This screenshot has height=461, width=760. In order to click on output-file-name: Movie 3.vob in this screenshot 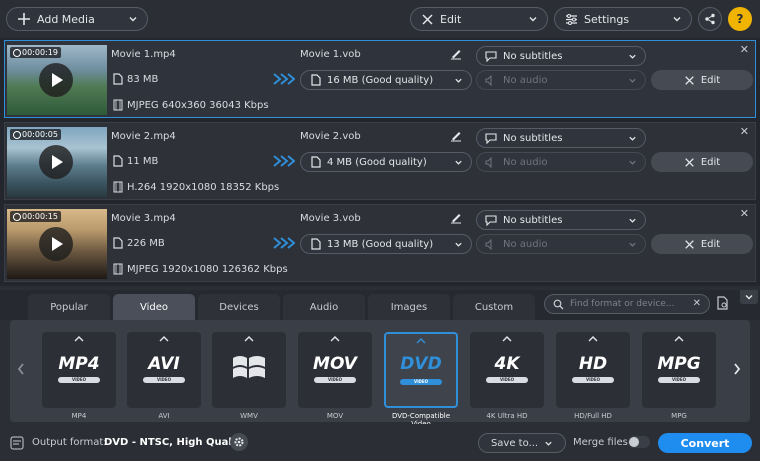, I will do `click(330, 218)`.